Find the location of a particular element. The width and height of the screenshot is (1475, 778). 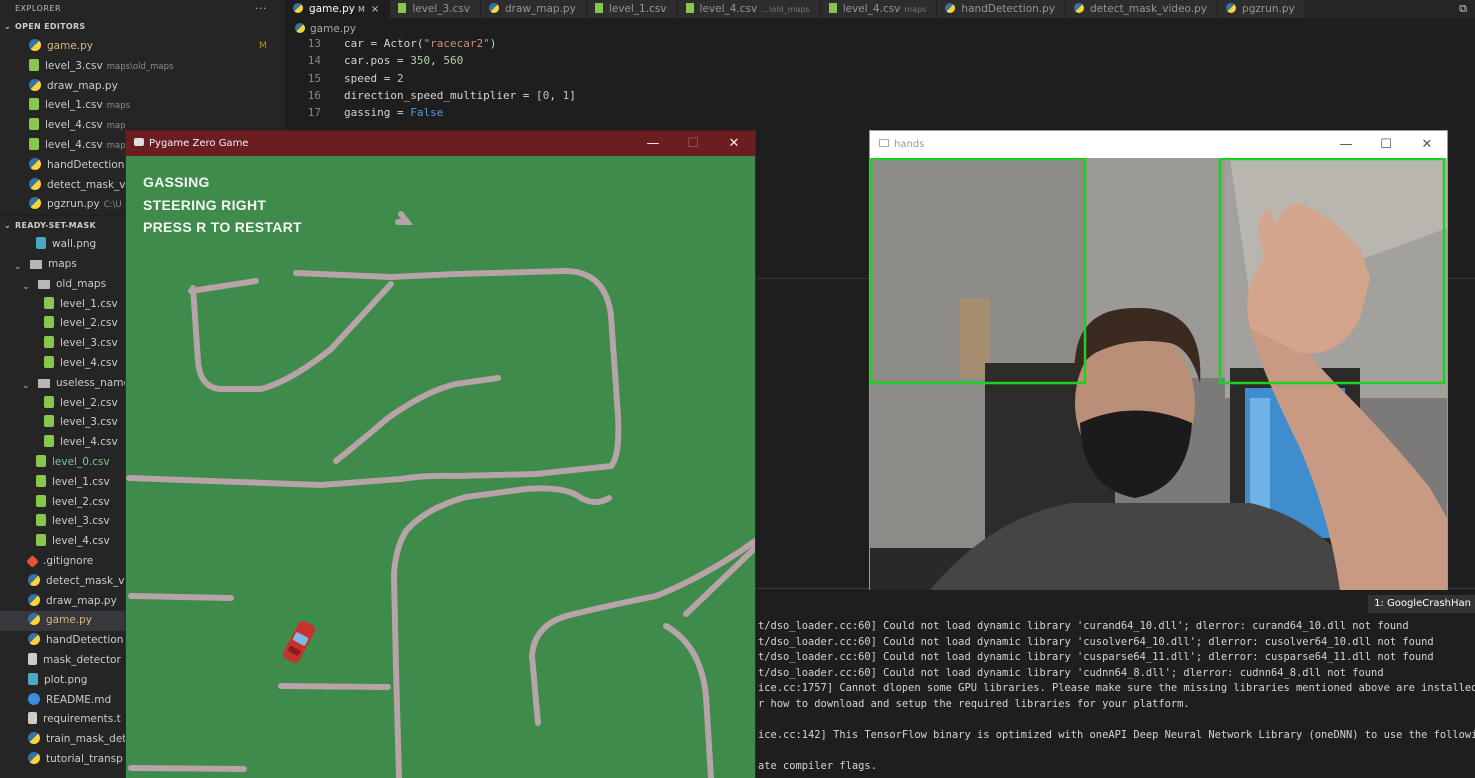

editor-tab: level_4.csv ...\old_maps is located at coordinates (749, 9).